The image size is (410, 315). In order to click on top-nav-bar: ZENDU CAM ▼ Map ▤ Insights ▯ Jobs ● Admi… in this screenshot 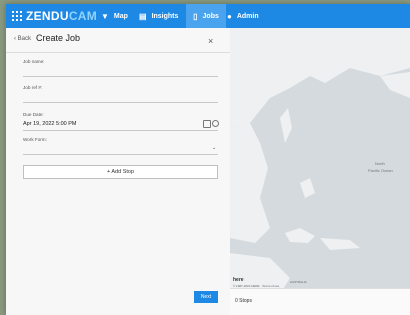, I will do `click(208, 16)`.